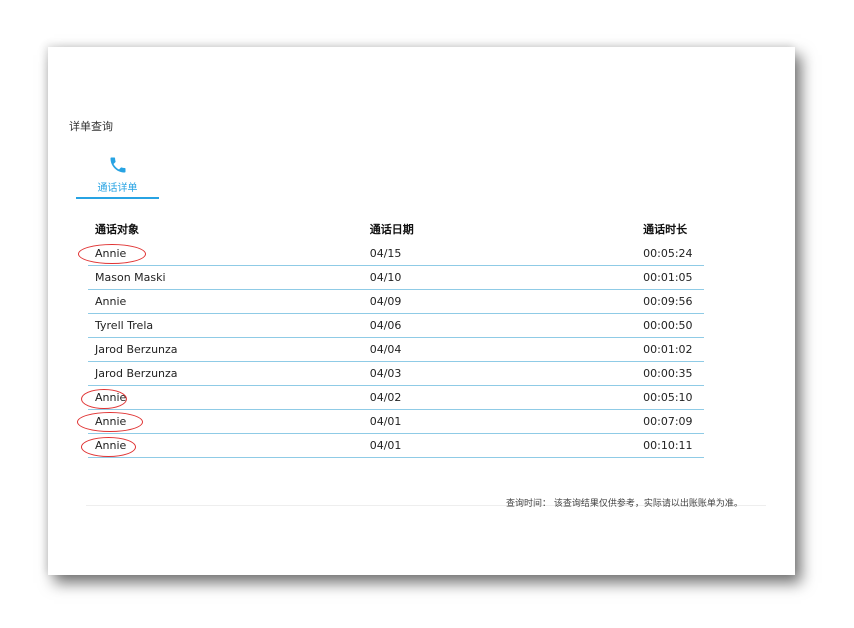  Describe the element at coordinates (385, 253) in the screenshot. I see `row-date-text: 04/15` at that location.